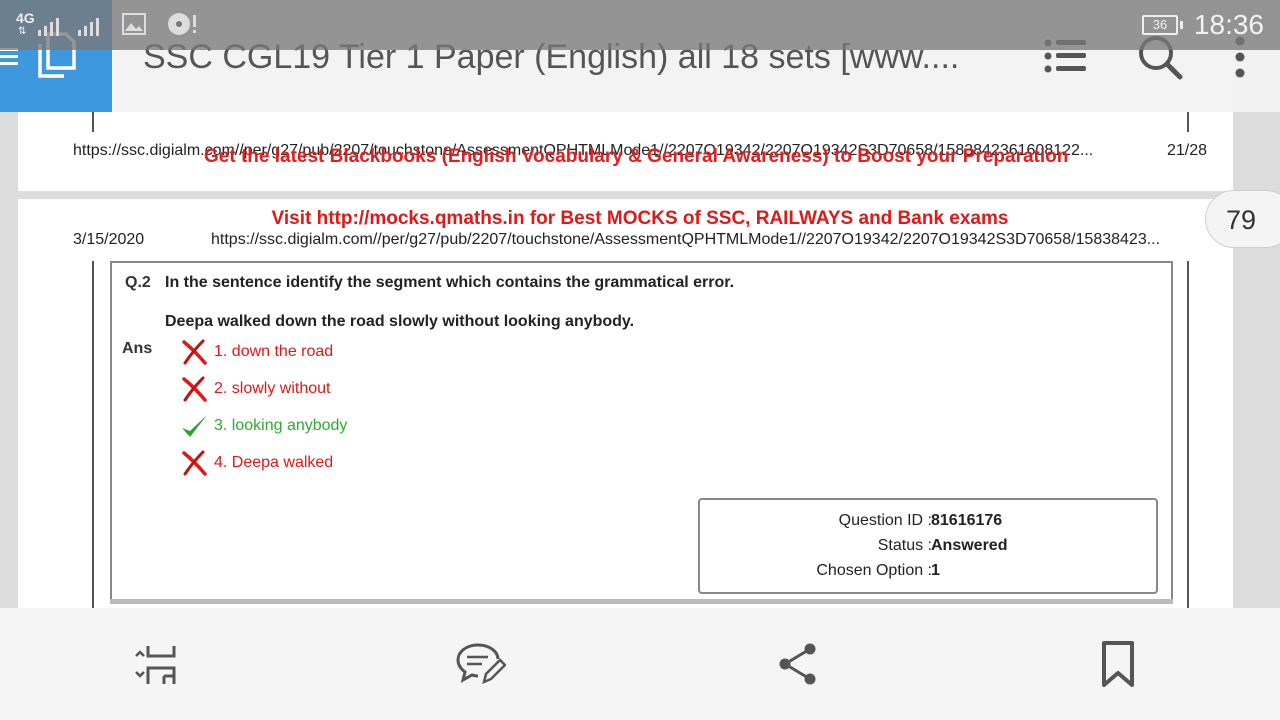  Describe the element at coordinates (281, 425) in the screenshot. I see `option-label: 3. looking anybody` at that location.